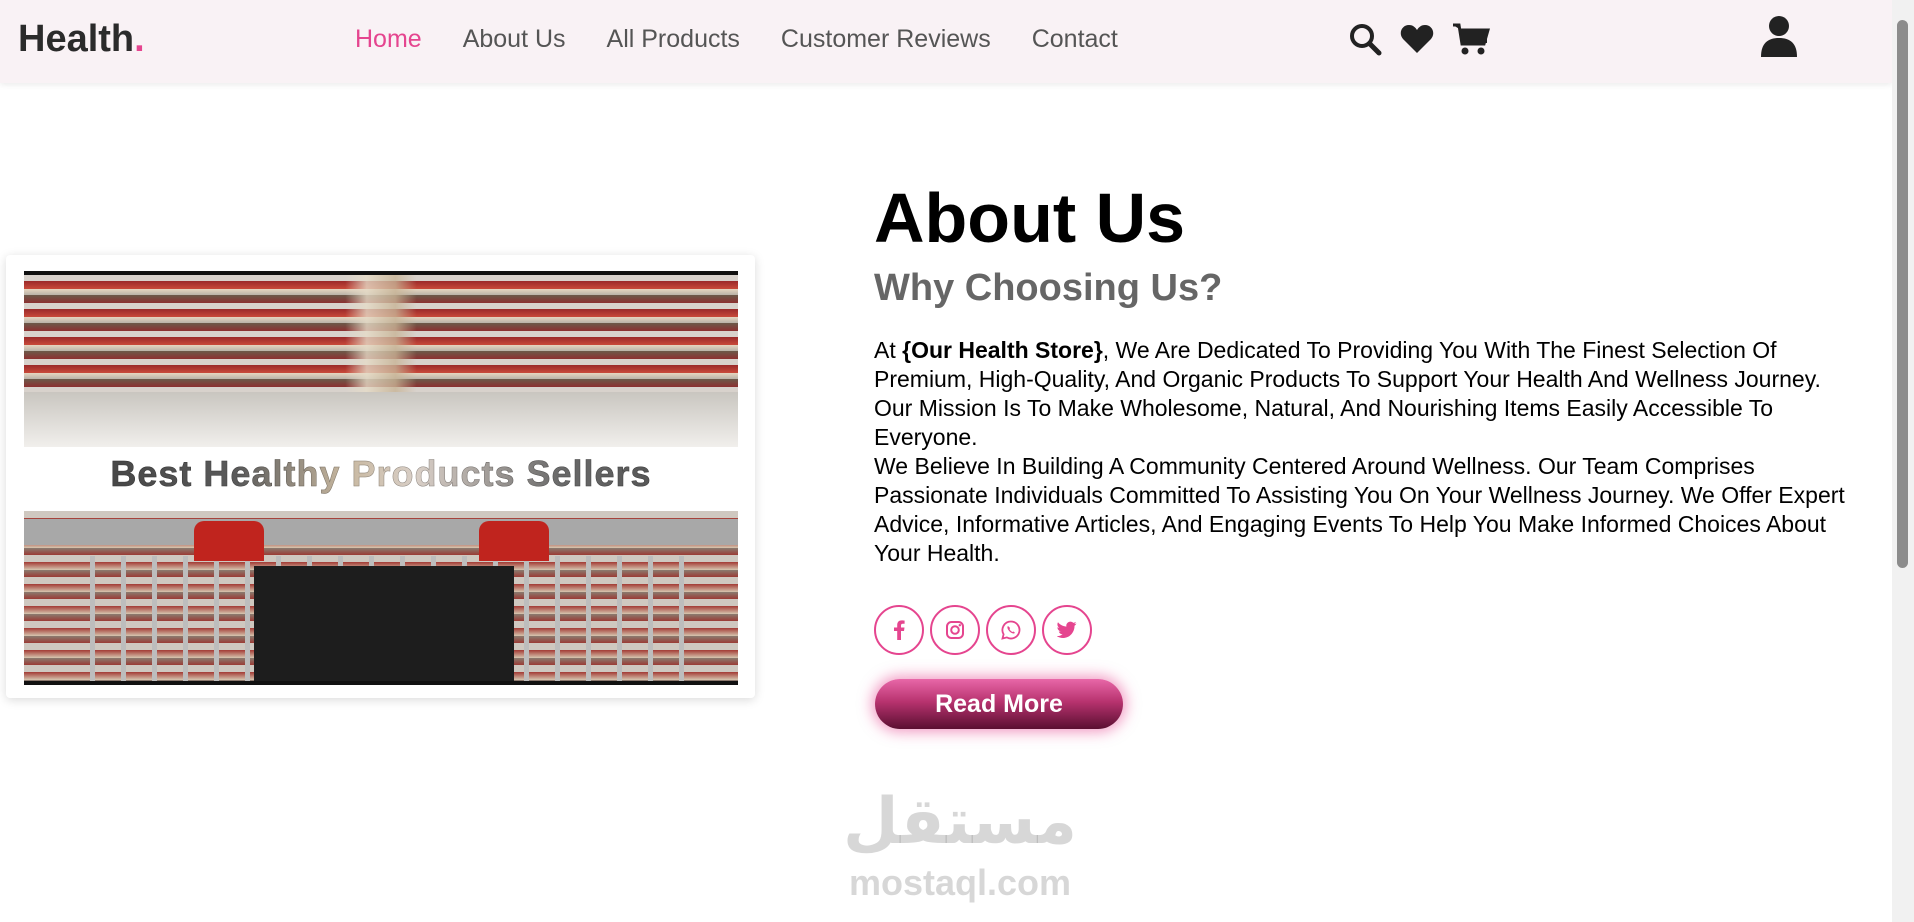 The height and width of the screenshot is (922, 1914). Describe the element at coordinates (955, 630) in the screenshot. I see `instagram-icon` at that location.